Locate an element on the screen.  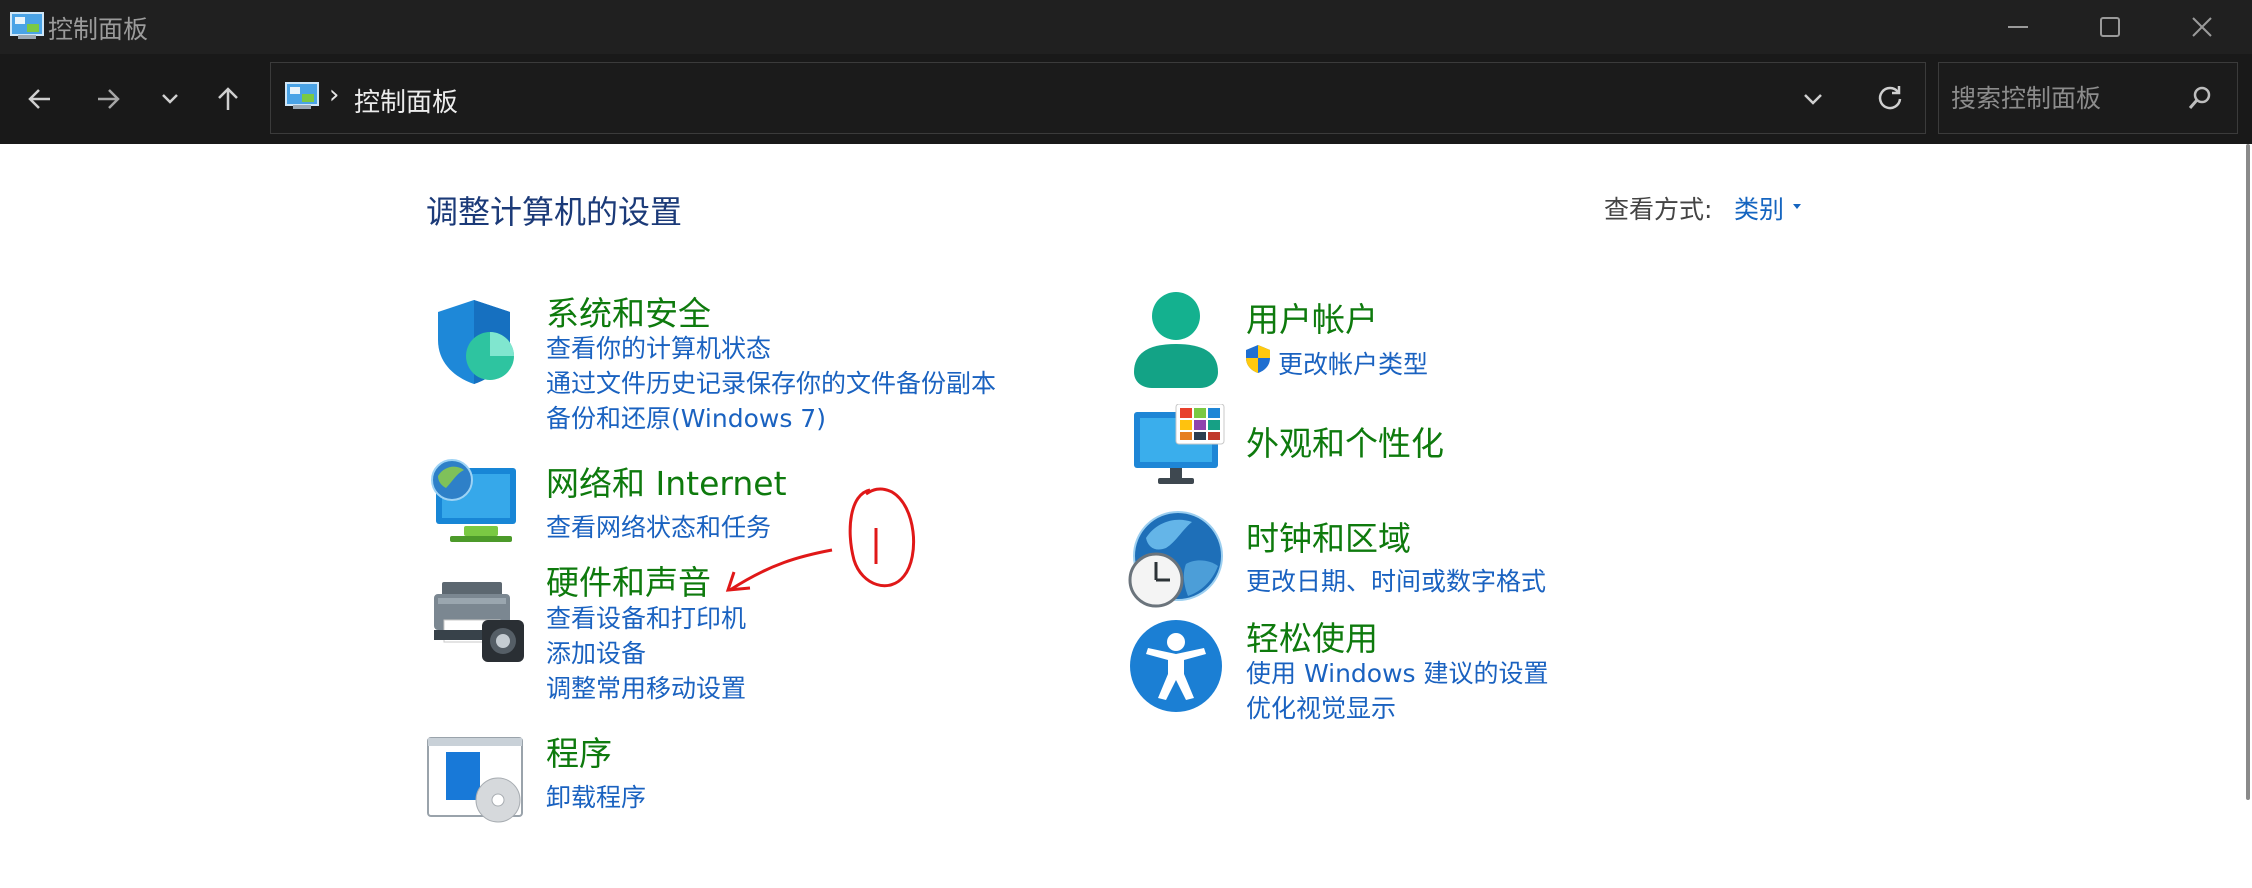
address-history-button is located at coordinates (1813, 101).